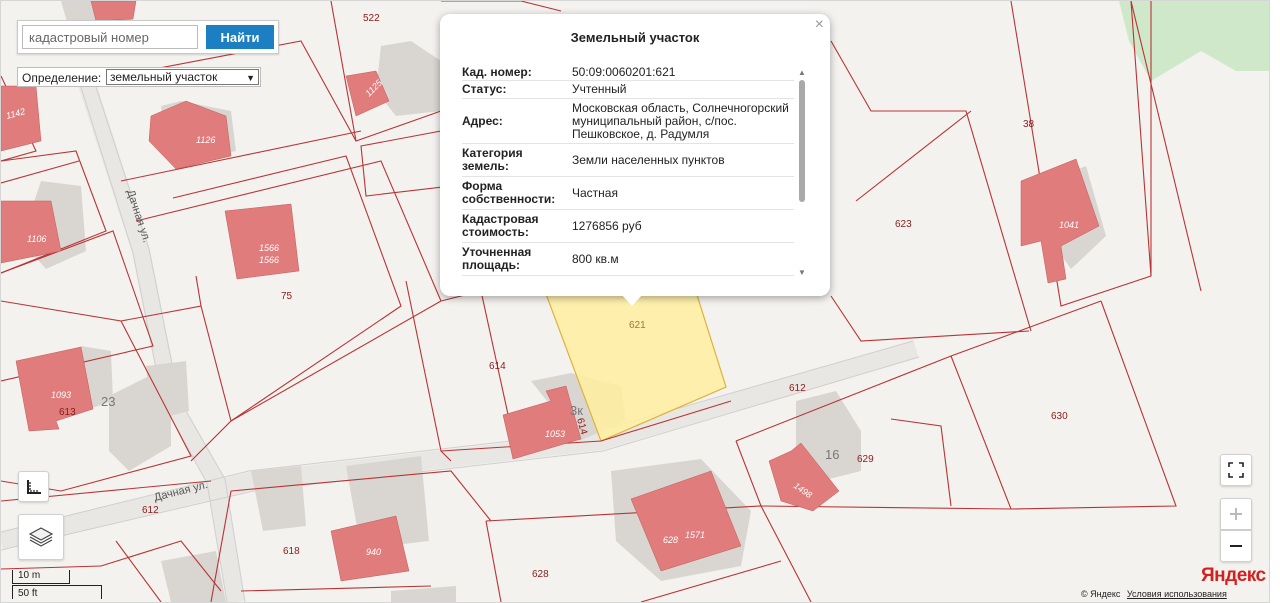  I want to click on search-panel: Найти, so click(148, 37).